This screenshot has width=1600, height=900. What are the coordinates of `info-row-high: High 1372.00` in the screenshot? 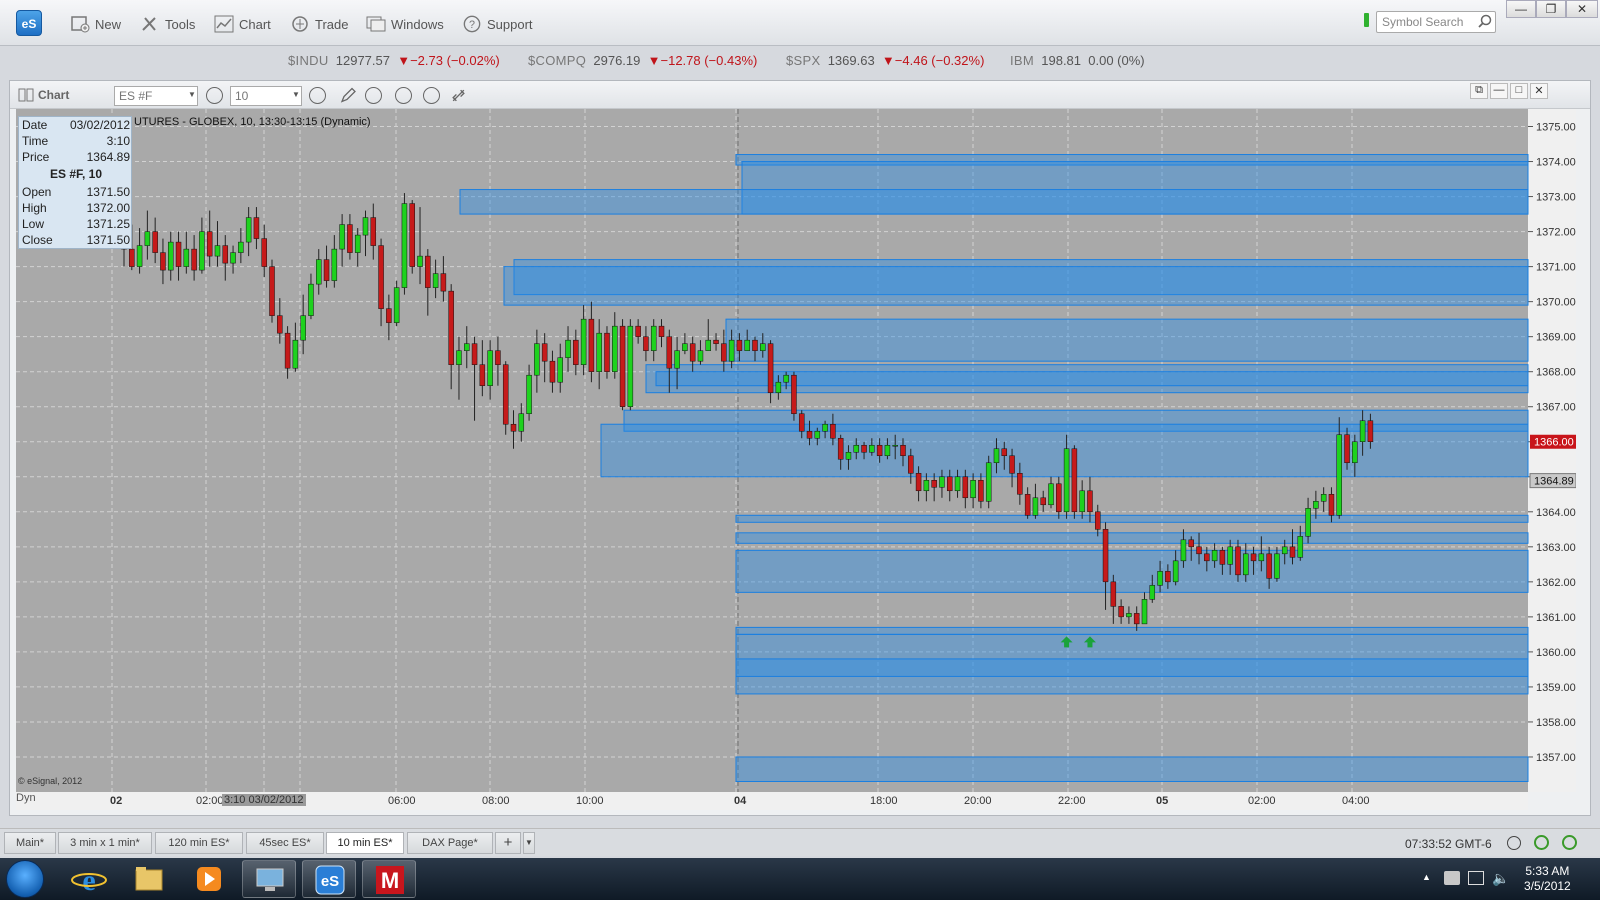 It's located at (76, 208).